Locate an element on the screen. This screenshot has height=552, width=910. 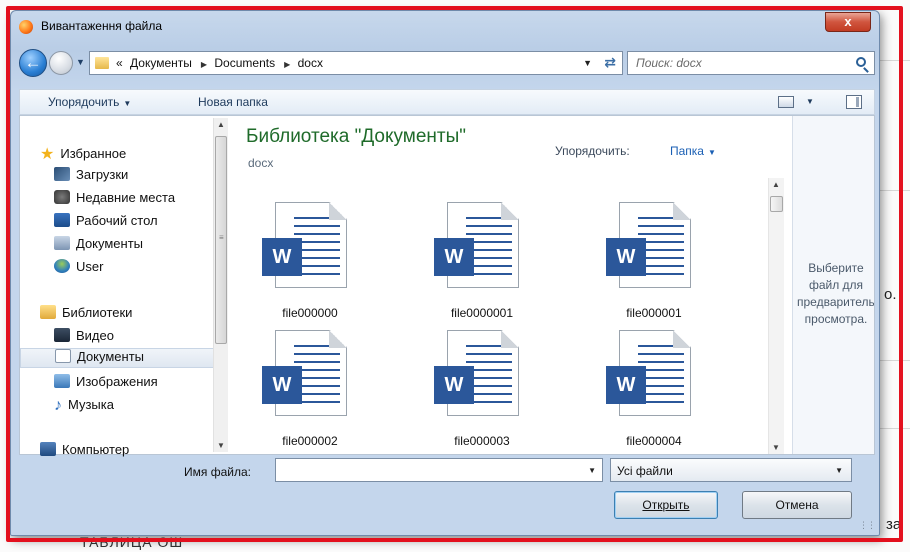
nav-item-downloads: Загрузки is located at coordinates (91, 177).